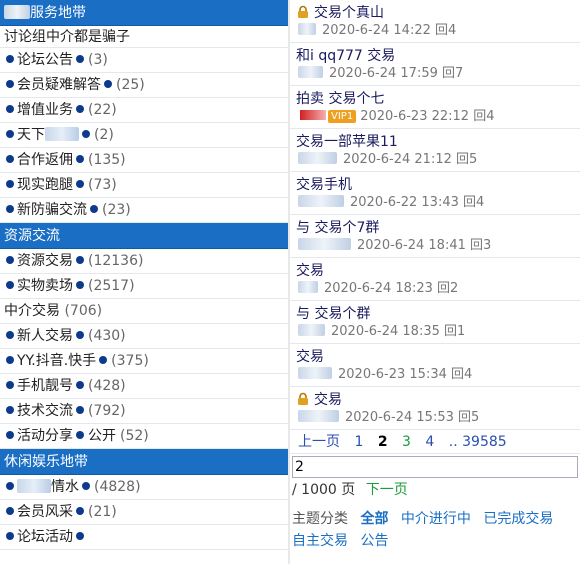 The image size is (580, 564). Describe the element at coordinates (65, 487) in the screenshot. I see `forum-label: 情水` at that location.